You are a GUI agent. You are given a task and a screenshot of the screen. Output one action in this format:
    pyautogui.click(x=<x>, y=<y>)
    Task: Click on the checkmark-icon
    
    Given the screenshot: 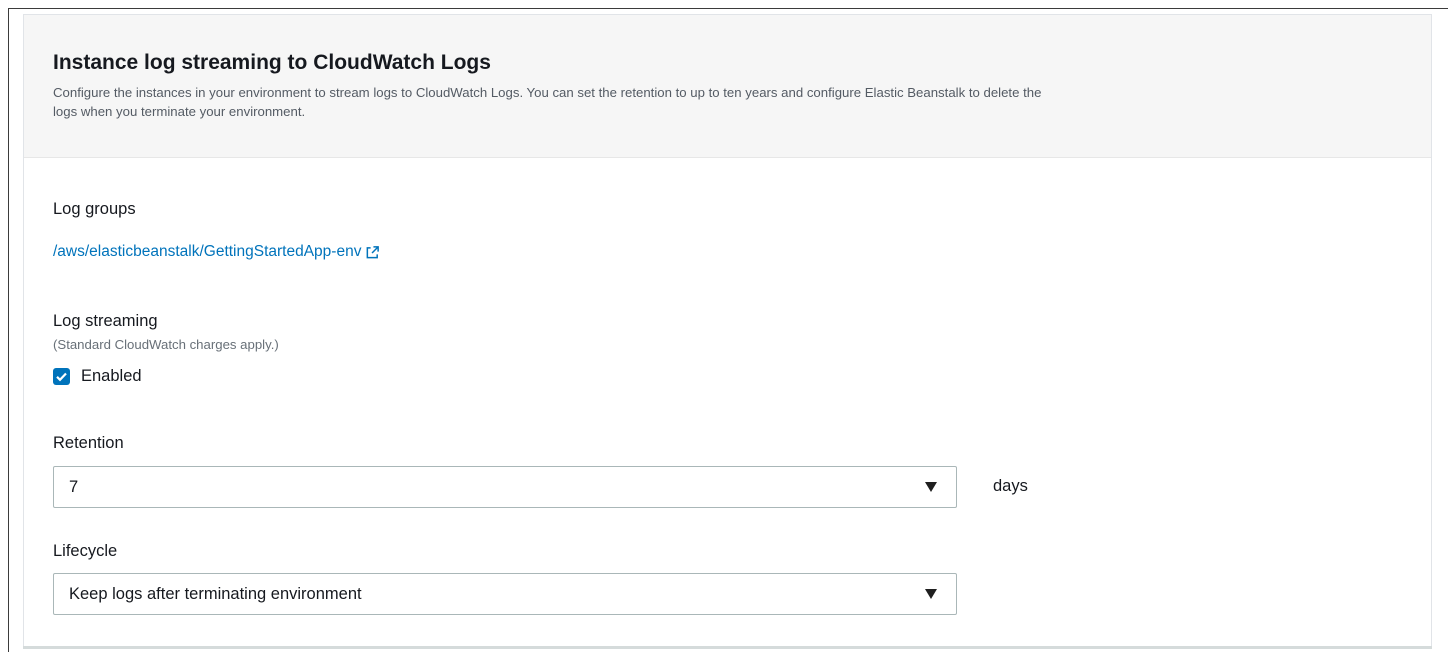 What is the action you would take?
    pyautogui.click(x=61, y=377)
    